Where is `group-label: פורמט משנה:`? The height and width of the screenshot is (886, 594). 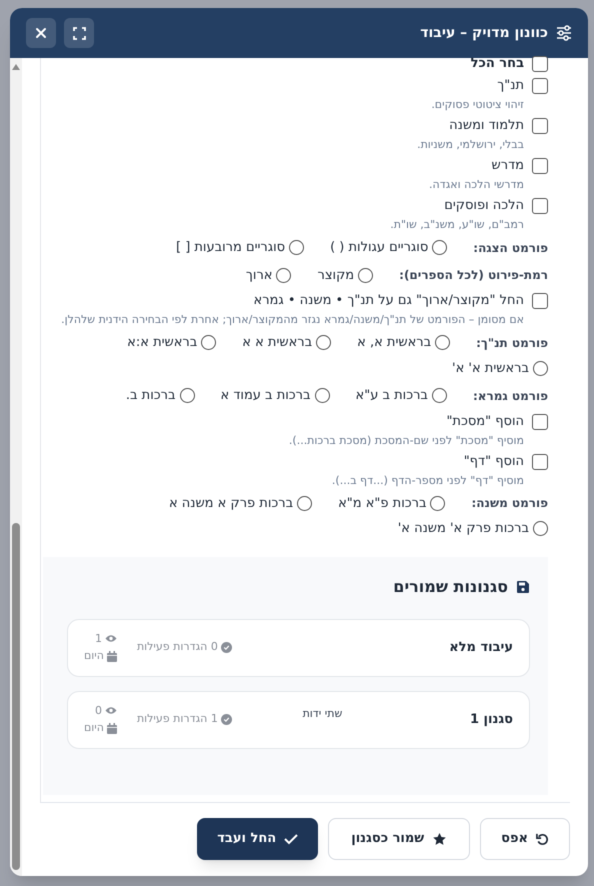
group-label: פורמט משנה: is located at coordinates (509, 503).